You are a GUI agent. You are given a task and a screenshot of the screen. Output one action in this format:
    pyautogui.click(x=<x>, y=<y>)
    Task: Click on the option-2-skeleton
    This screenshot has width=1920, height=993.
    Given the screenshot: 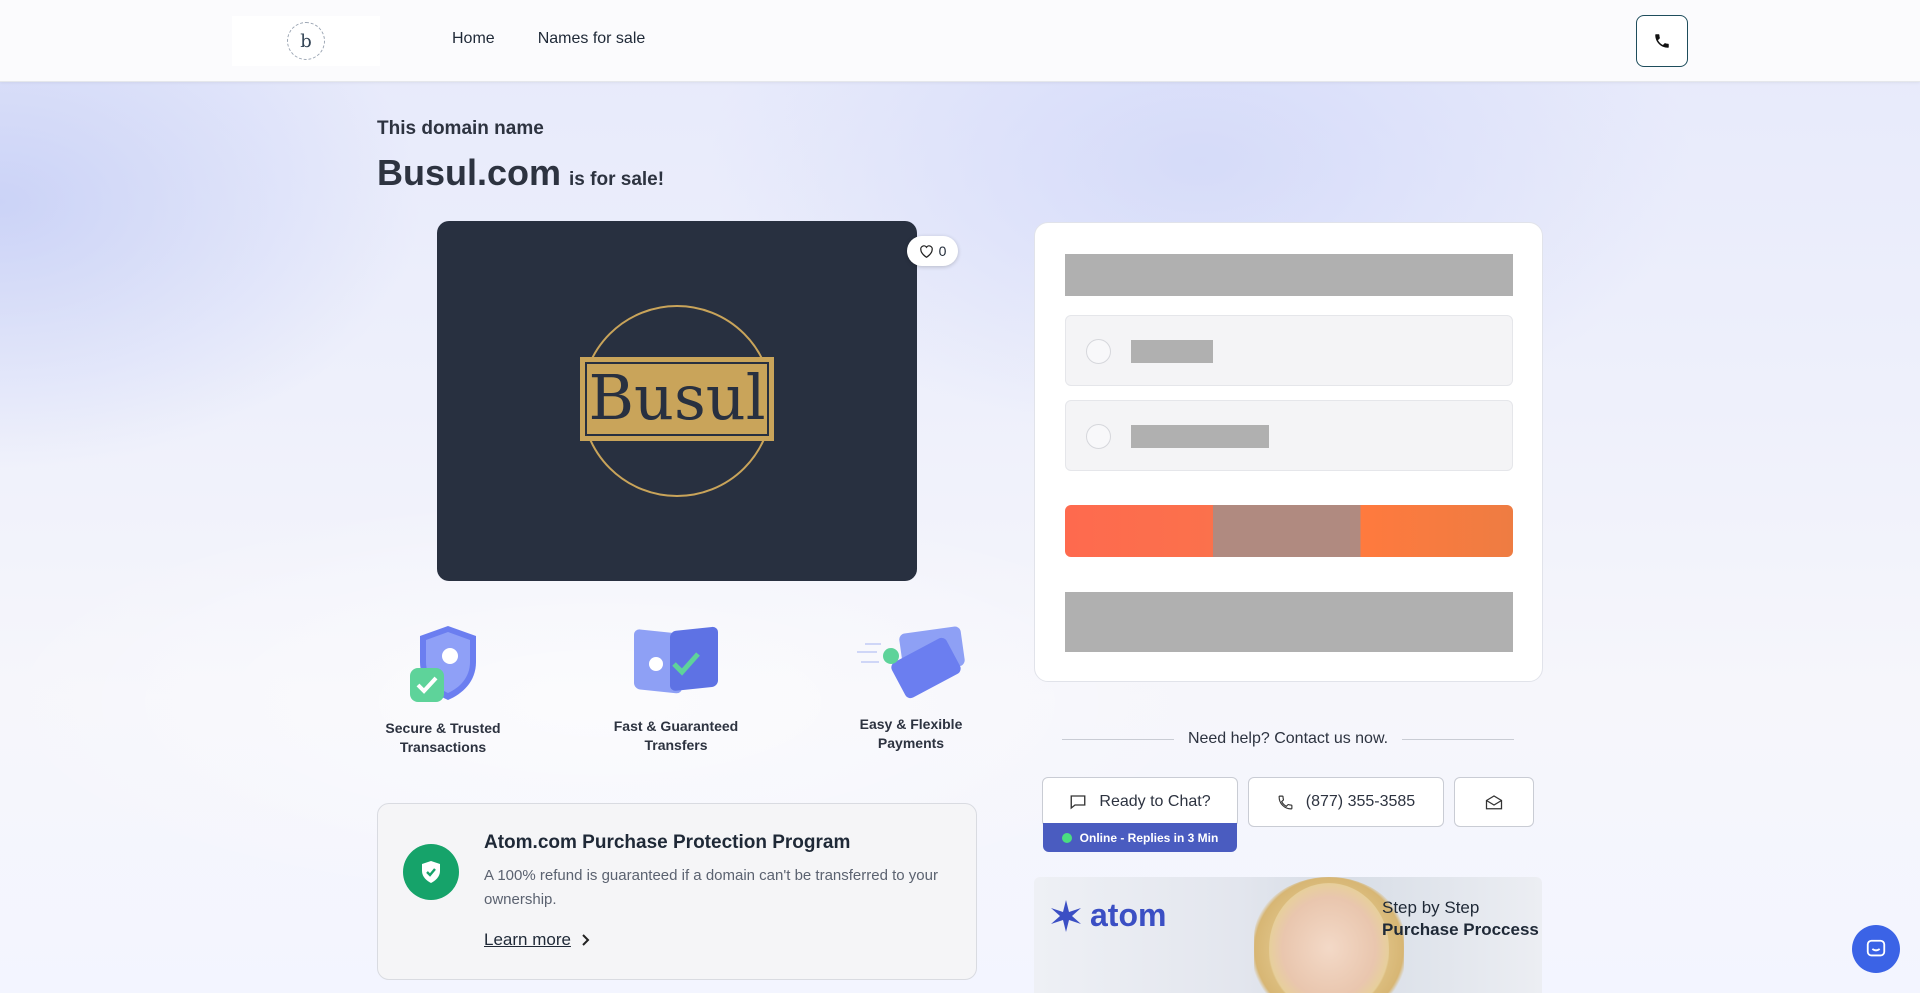 What is the action you would take?
    pyautogui.click(x=1200, y=436)
    